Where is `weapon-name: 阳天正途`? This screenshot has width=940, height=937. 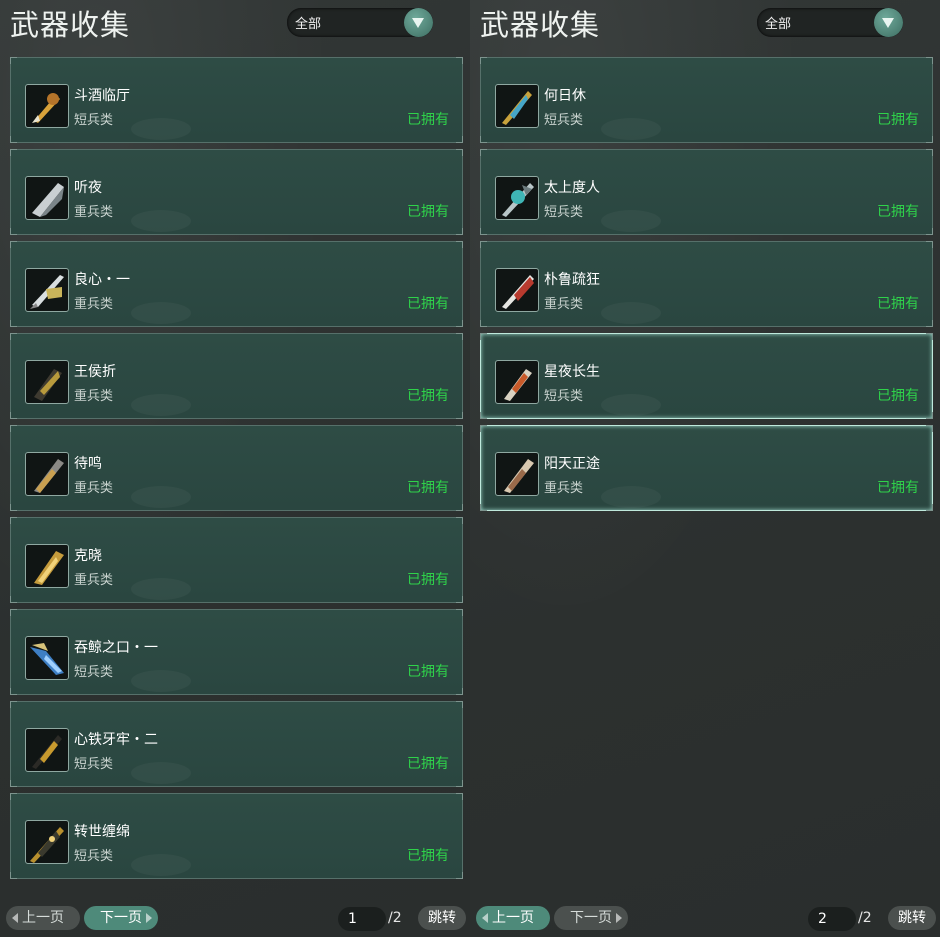
weapon-name: 阳天正途 is located at coordinates (572, 464).